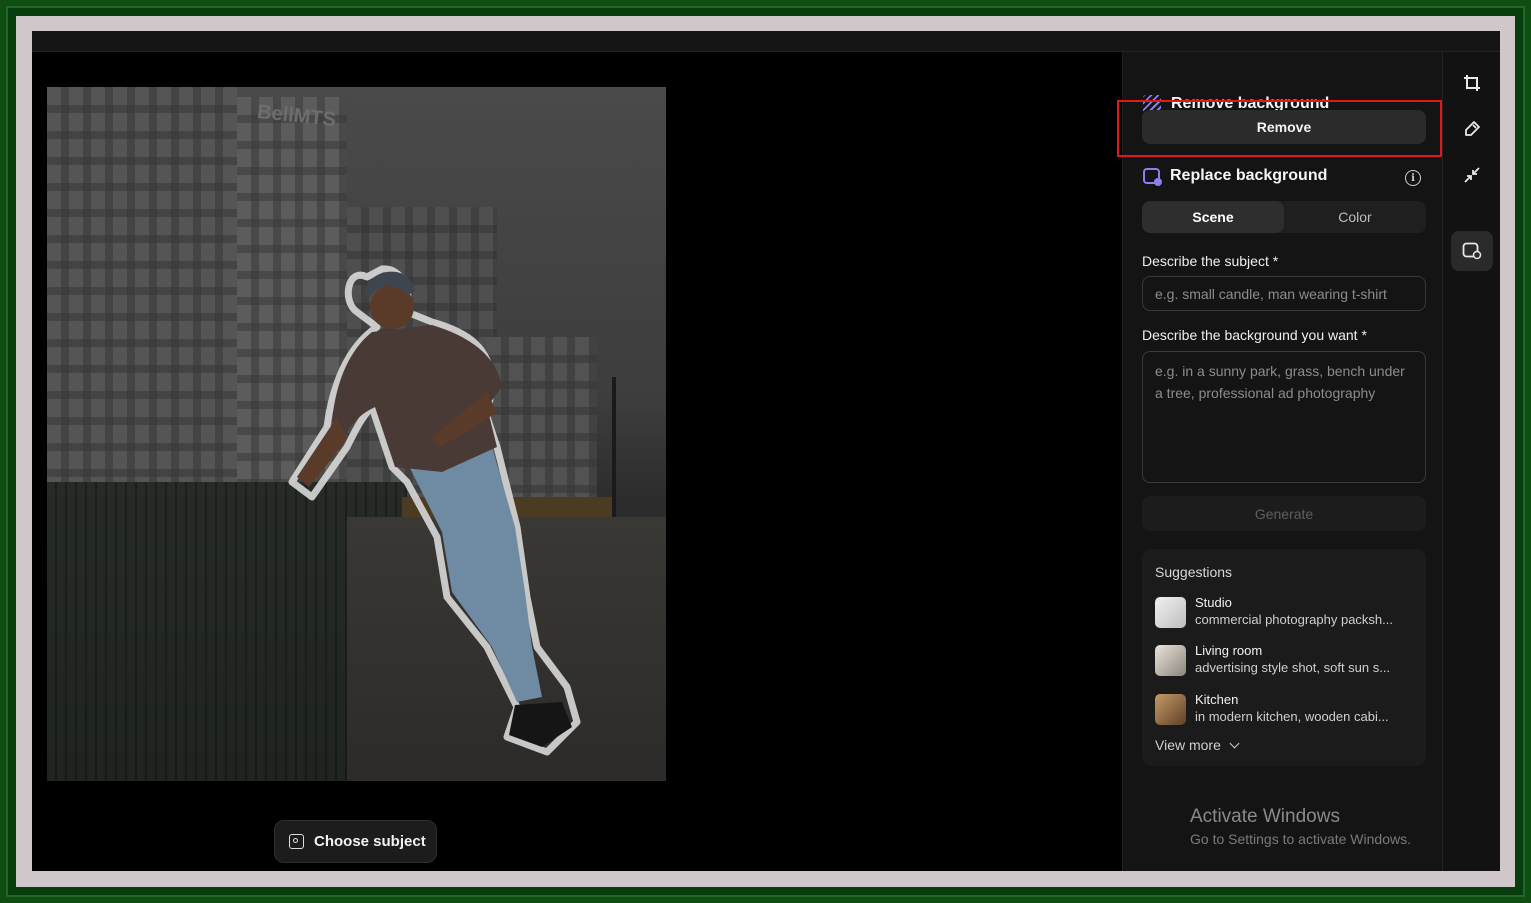 The image size is (1531, 903). What do you see at coordinates (1188, 745) in the screenshot?
I see `view-more-label: View more` at bounding box center [1188, 745].